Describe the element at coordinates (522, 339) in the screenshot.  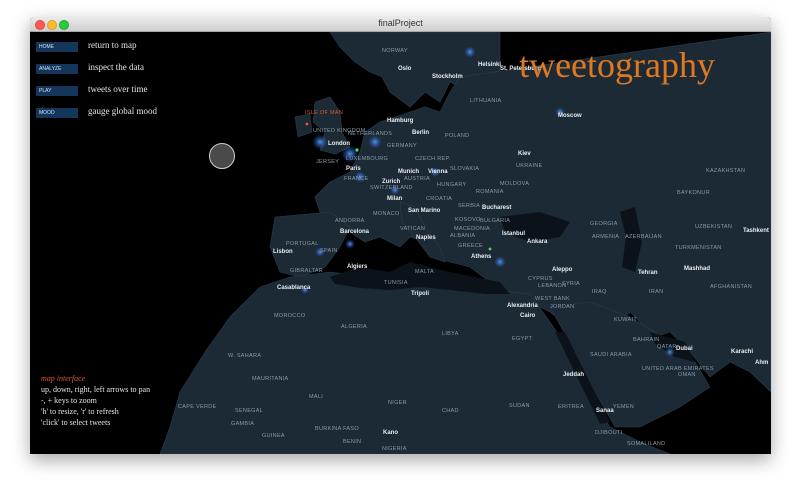
I see `map-label: EGYPT` at that location.